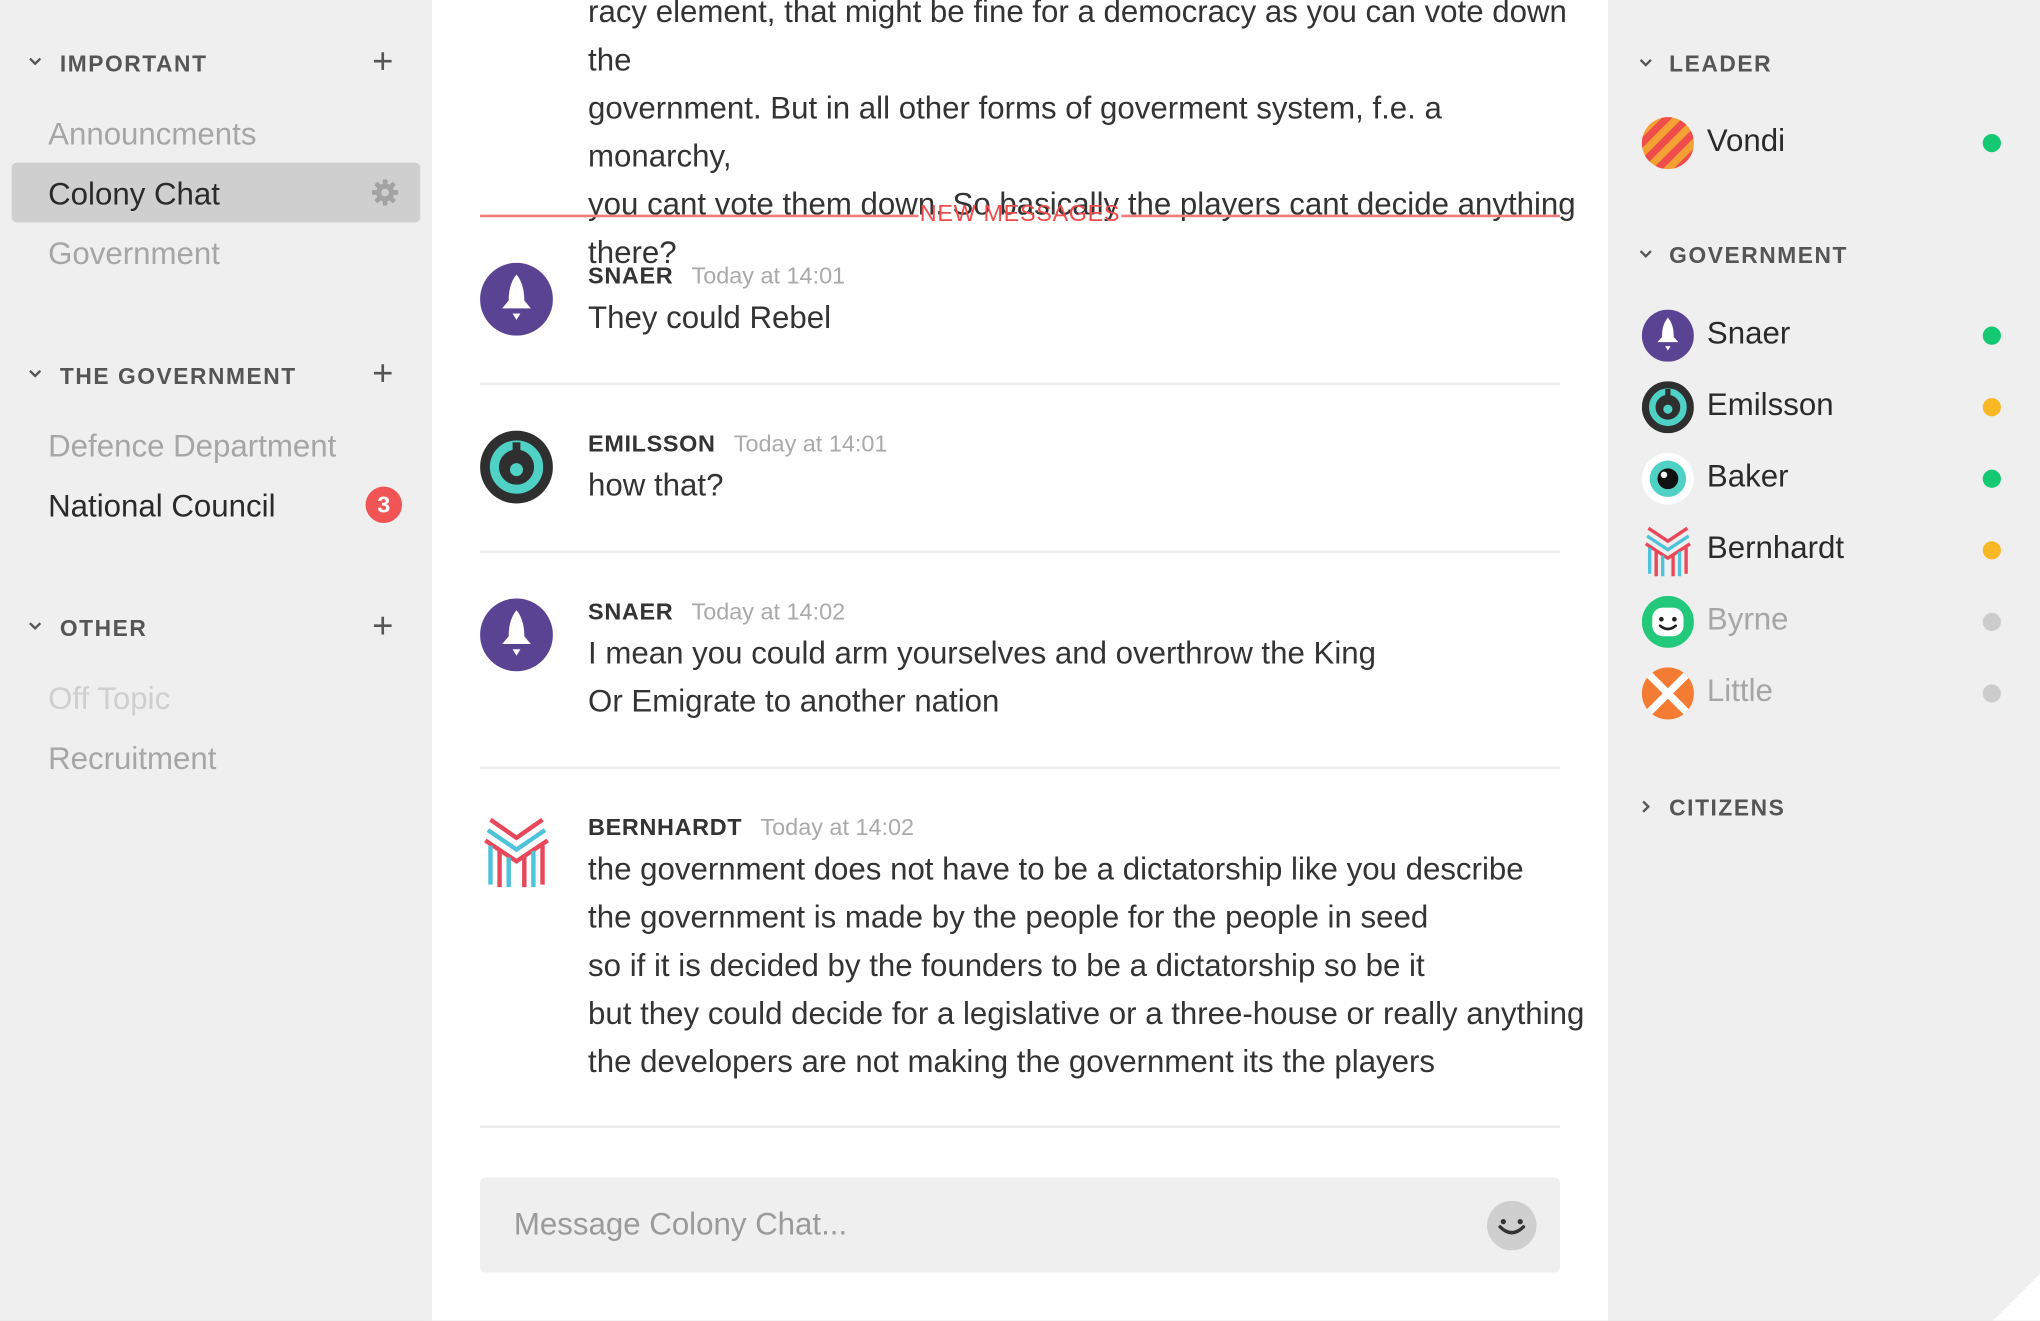 The height and width of the screenshot is (1321, 2040). What do you see at coordinates (1824, 550) in the screenshot?
I see `member-bernhardt: Bernhardt` at bounding box center [1824, 550].